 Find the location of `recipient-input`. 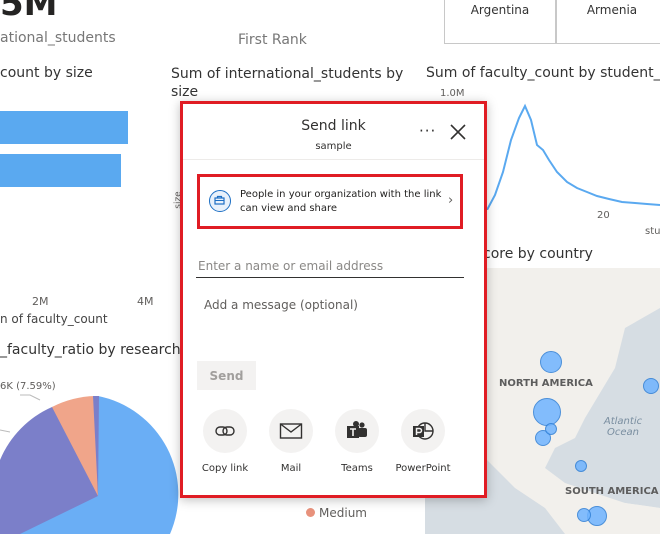

recipient-input is located at coordinates (330, 266).